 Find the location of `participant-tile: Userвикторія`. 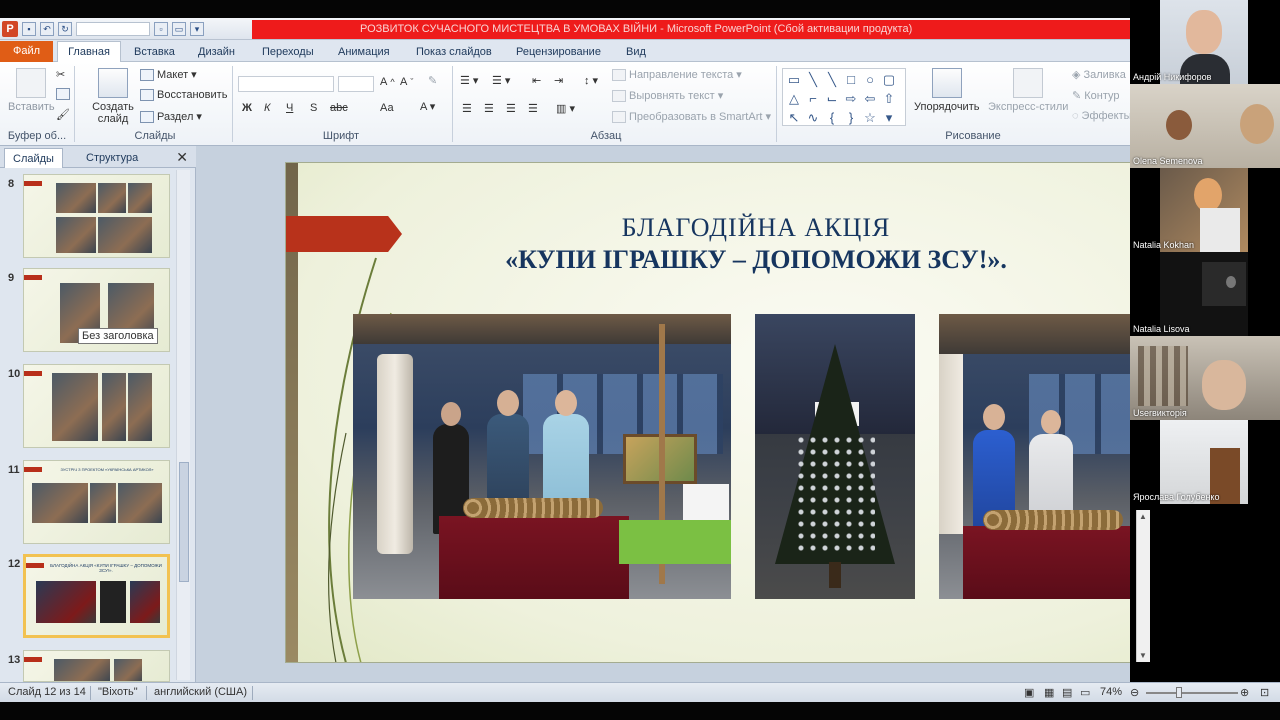

participant-tile: Userвикторія is located at coordinates (1205, 378).